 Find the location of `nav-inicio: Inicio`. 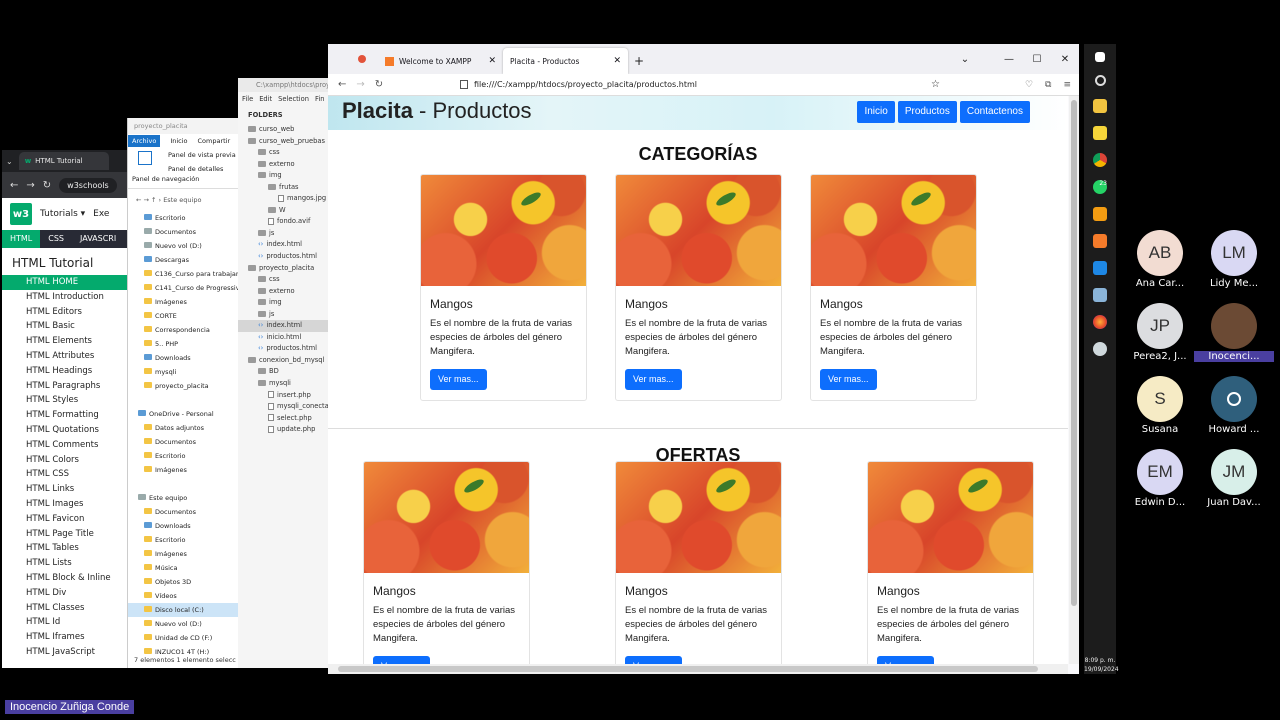

nav-inicio: Inicio is located at coordinates (876, 112).